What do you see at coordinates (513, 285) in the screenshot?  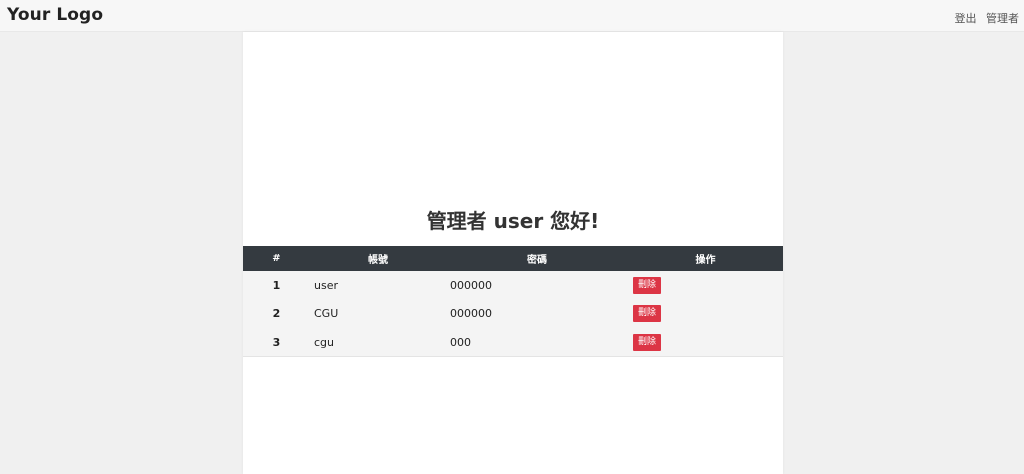 I see `table-row: 1 user 000000 刪除` at bounding box center [513, 285].